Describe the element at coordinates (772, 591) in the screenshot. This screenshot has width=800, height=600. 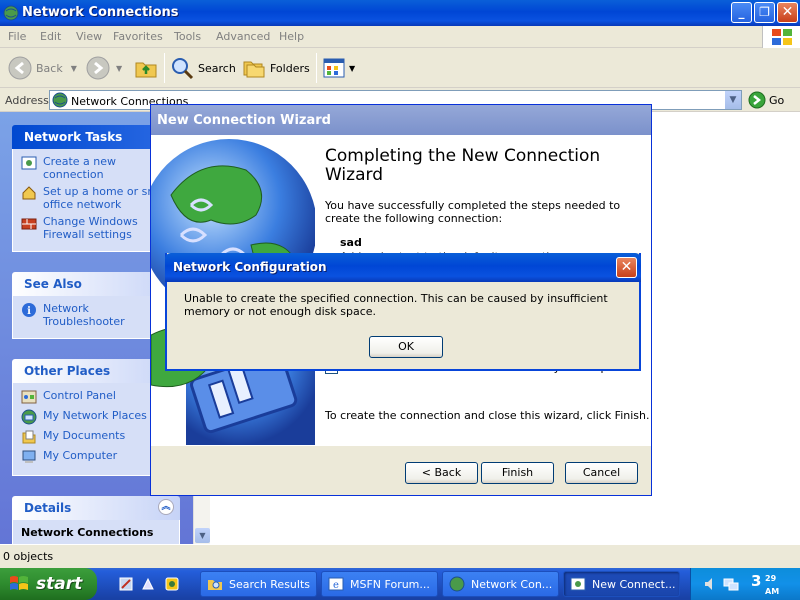
I see `clock-ampm: AM` at that location.